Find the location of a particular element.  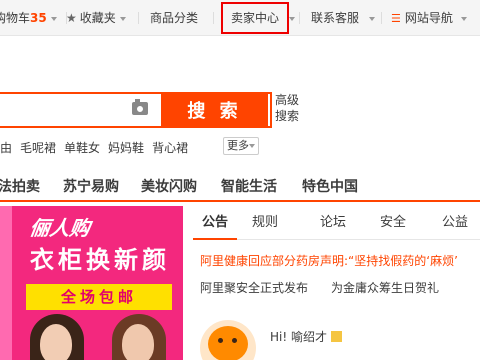

camera-icon is located at coordinates (140, 107).